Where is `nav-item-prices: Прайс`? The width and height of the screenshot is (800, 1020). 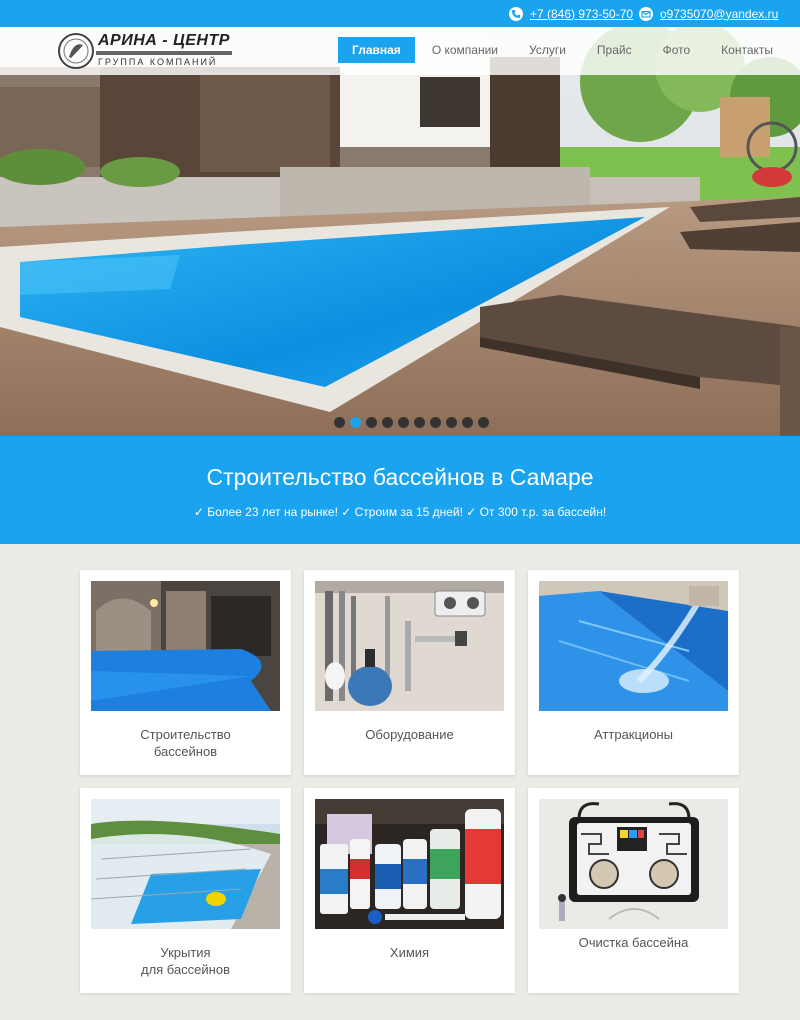 nav-item-prices: Прайс is located at coordinates (614, 50).